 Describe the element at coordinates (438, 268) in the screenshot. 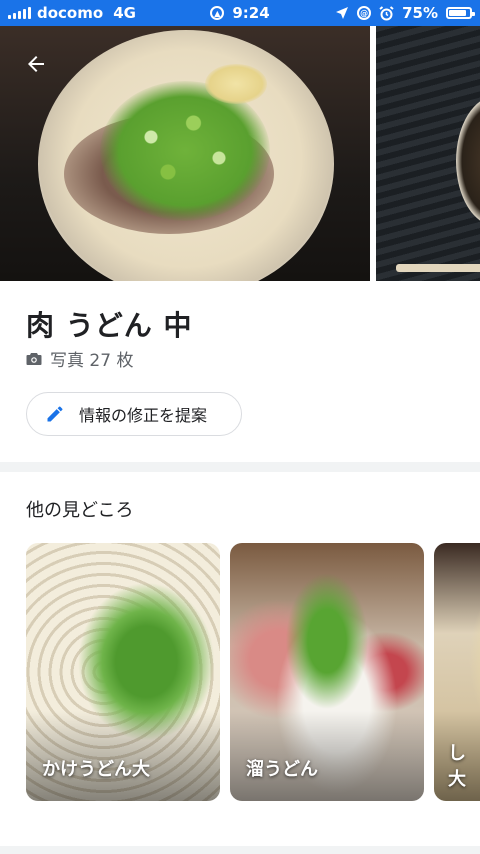

I see `chopstick` at that location.